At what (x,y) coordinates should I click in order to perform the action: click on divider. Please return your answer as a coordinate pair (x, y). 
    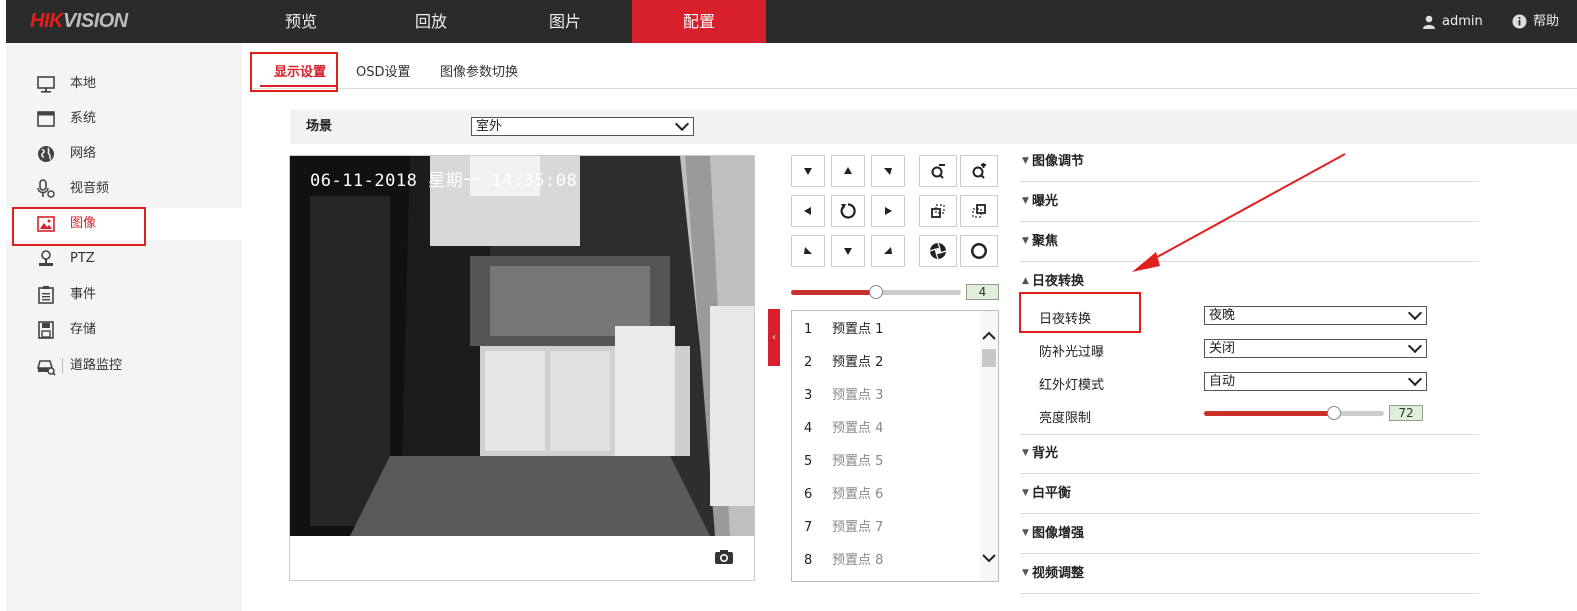
    Looking at the image, I should click on (62, 366).